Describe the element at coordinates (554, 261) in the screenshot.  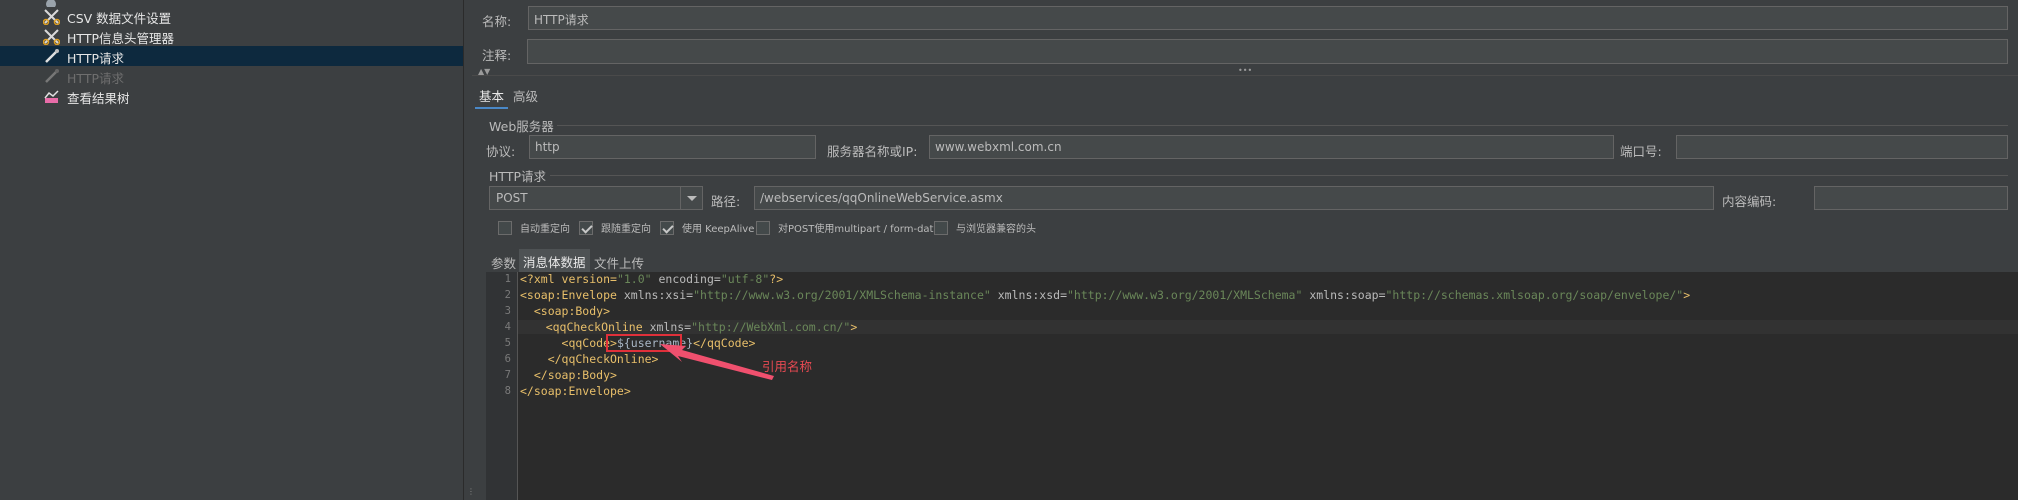
I see `tab-body-data: 消息体数据` at that location.